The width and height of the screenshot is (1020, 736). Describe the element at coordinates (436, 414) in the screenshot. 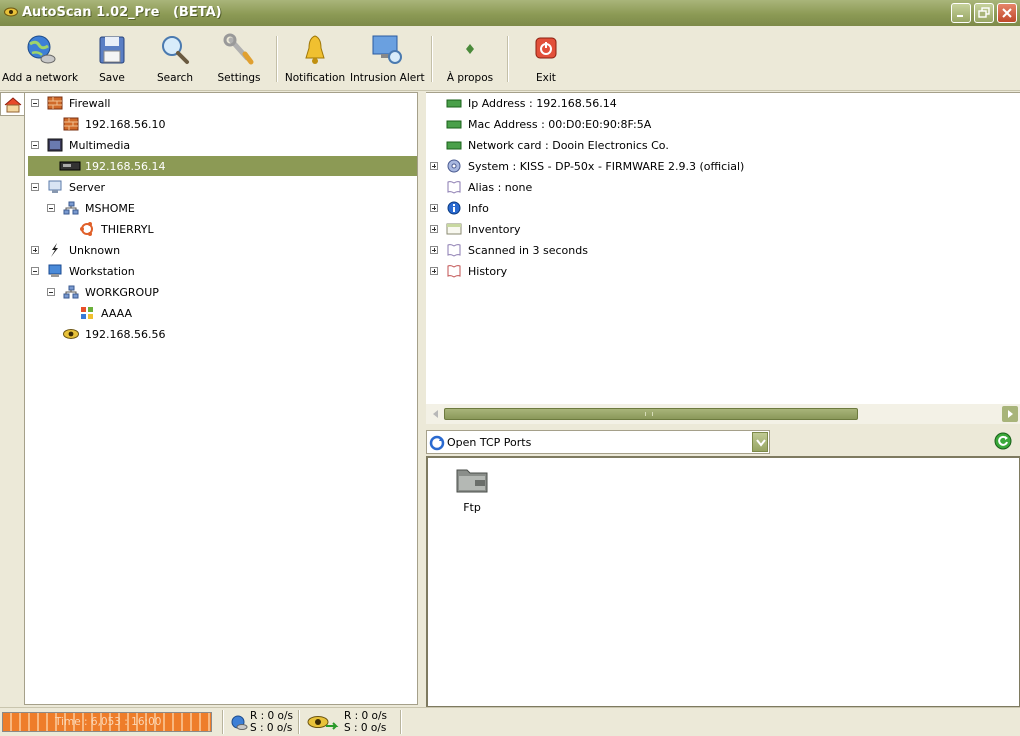

I see `scroll-left-arrow-icon` at that location.